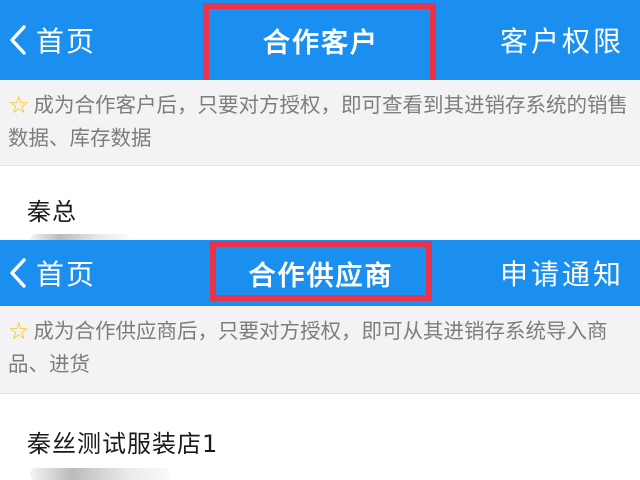 The height and width of the screenshot is (480, 640). I want to click on blurred-detail, so click(100, 474).